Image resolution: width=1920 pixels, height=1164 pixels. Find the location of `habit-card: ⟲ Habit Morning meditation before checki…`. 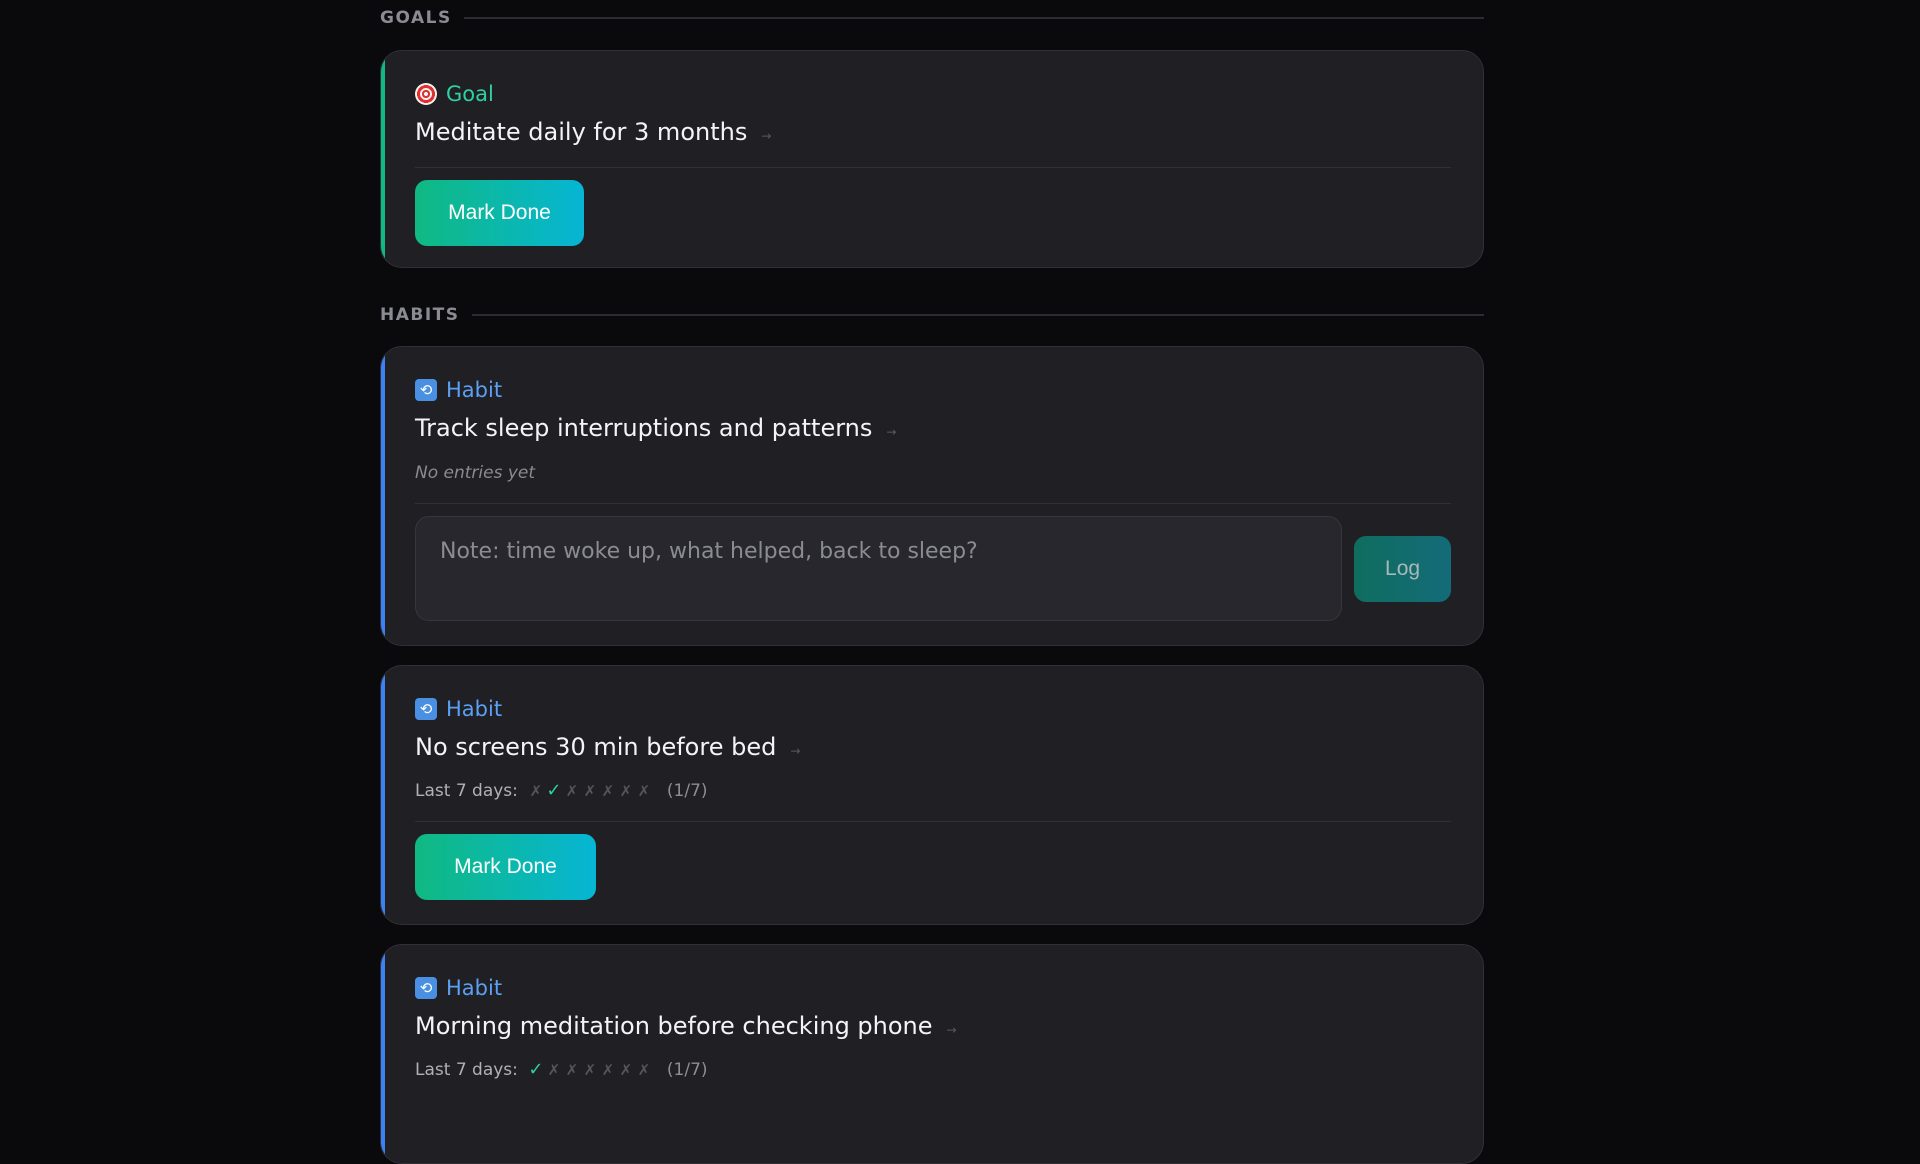

habit-card: ⟲ Habit Morning meditation before checki… is located at coordinates (932, 1054).